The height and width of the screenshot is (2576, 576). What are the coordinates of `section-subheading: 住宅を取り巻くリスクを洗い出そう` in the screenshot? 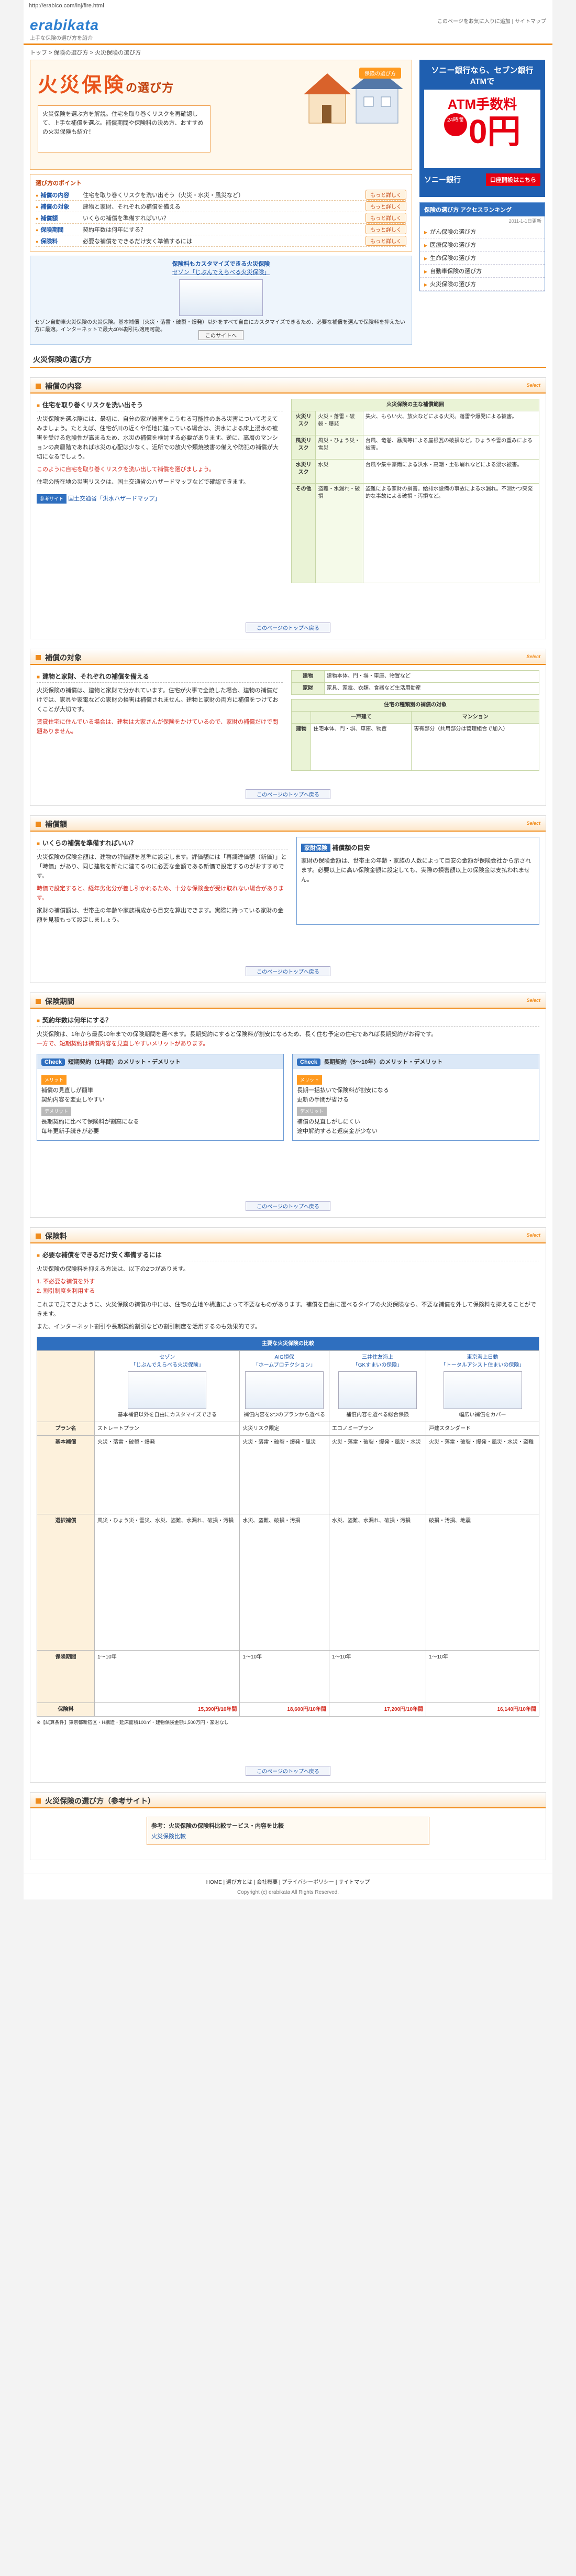 It's located at (160, 405).